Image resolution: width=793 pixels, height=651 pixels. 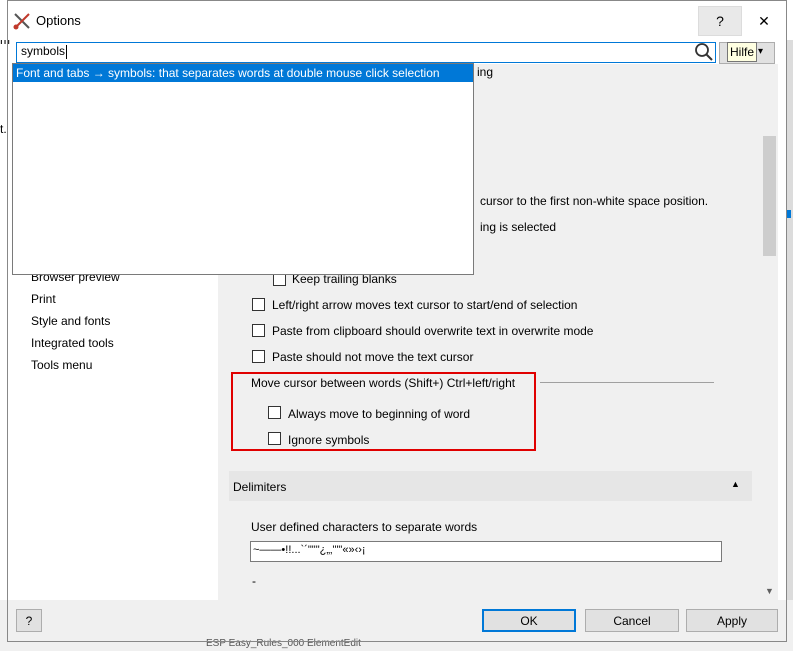 What do you see at coordinates (70, 321) in the screenshot?
I see `nav-item-style-and-fonts: Style and fonts` at bounding box center [70, 321].